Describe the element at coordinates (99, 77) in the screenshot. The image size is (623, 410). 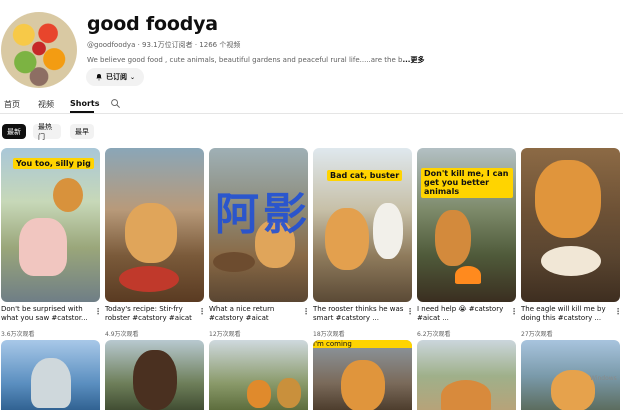
I see `bell-icon` at that location.